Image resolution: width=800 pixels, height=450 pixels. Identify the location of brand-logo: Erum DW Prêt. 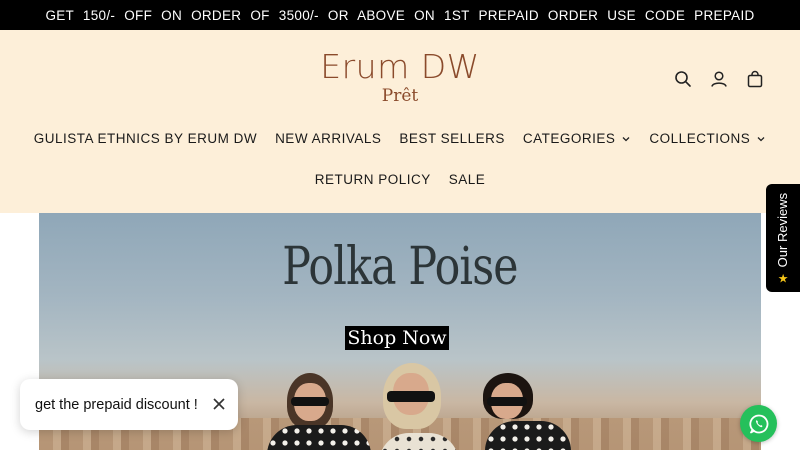
(400, 79).